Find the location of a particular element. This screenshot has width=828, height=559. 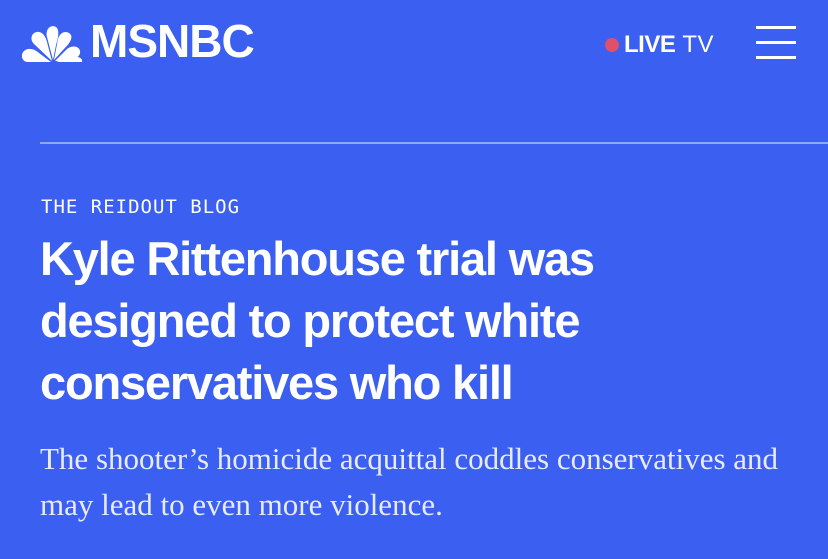

live-tv-link: LIVE TV is located at coordinates (659, 45).